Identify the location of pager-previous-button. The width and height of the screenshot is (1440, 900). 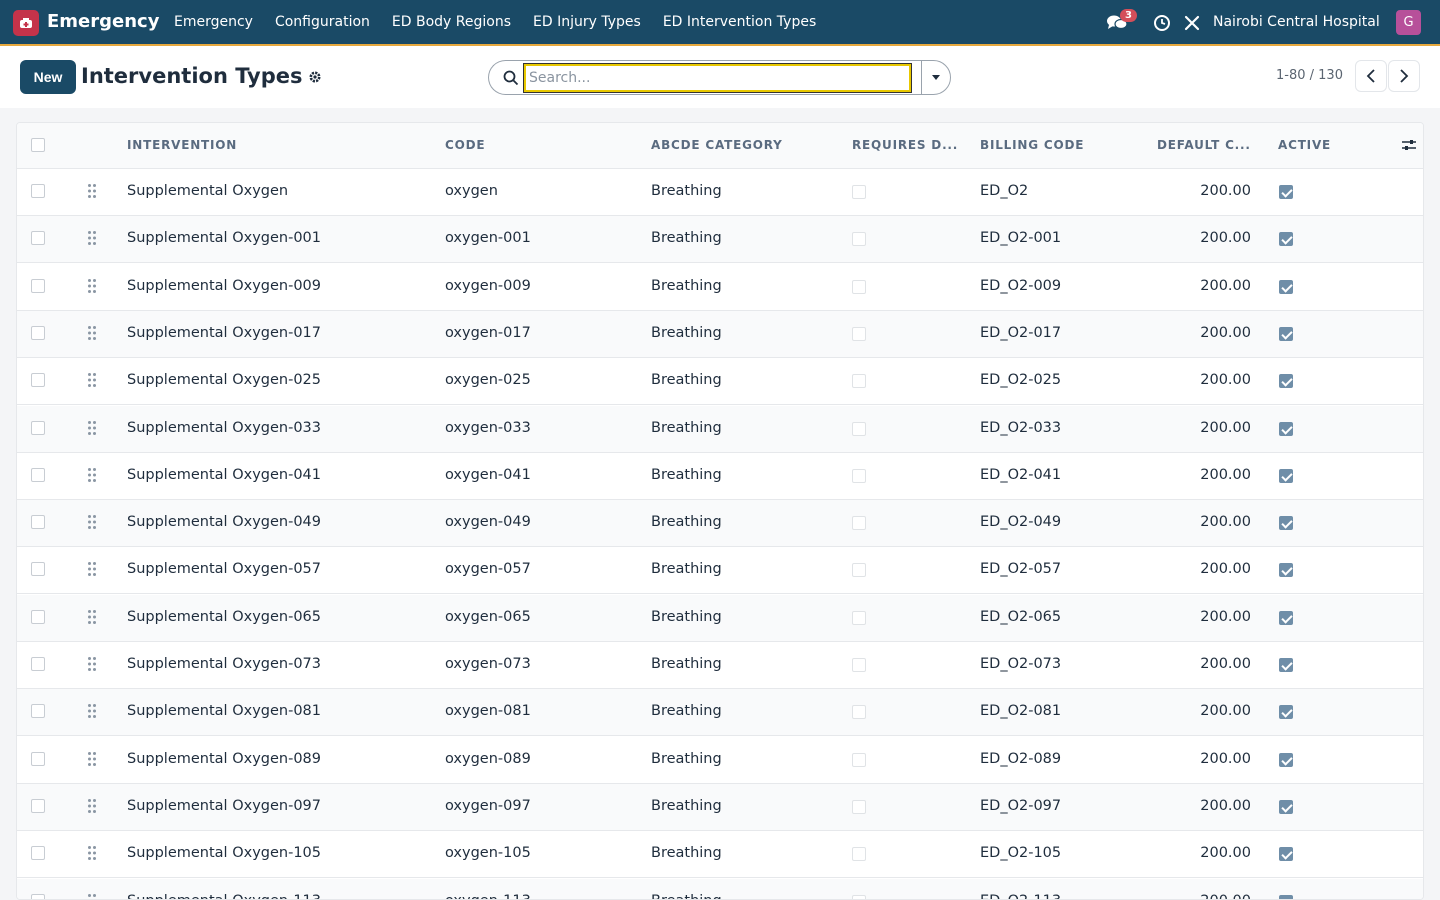
(1371, 76).